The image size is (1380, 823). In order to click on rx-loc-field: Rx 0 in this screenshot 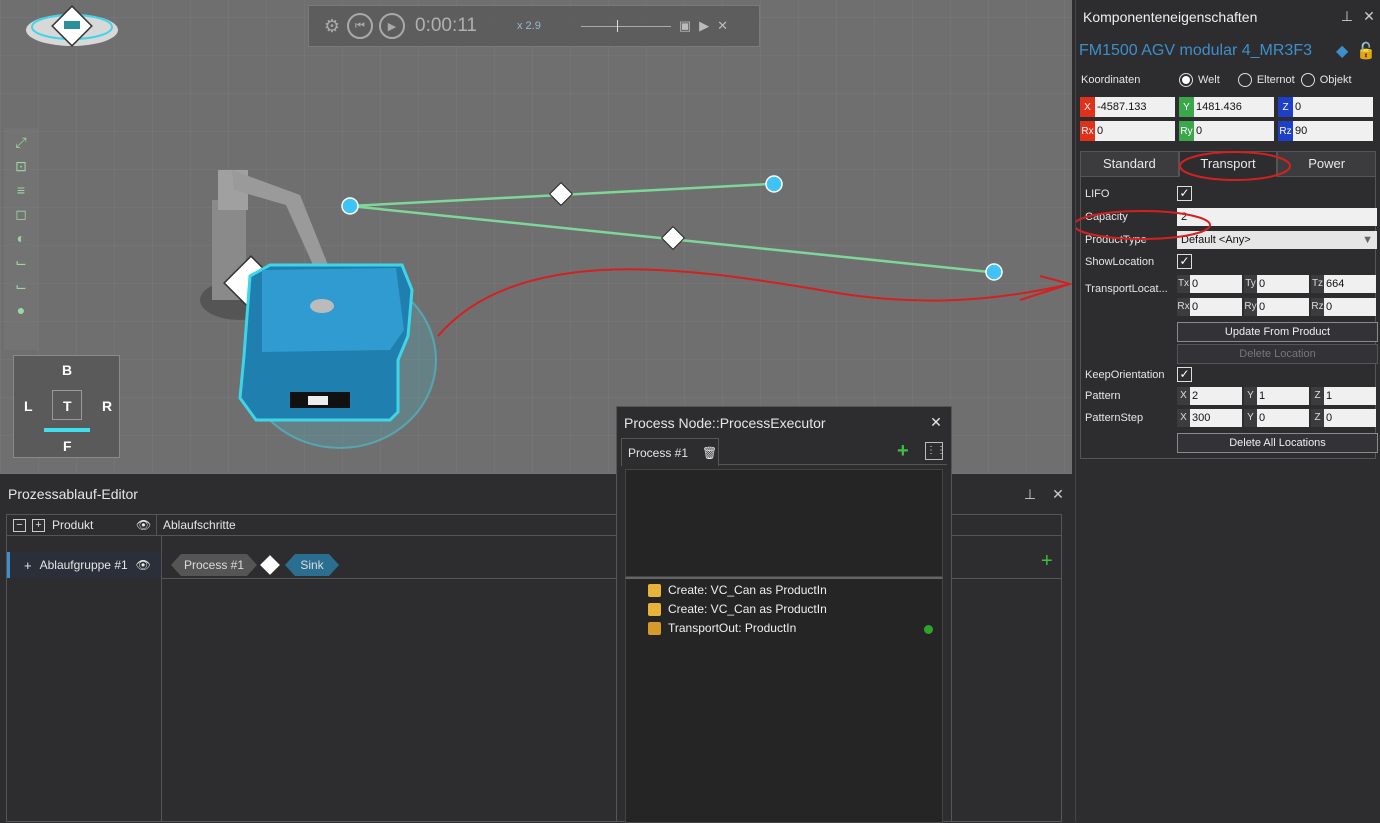, I will do `click(1209, 307)`.